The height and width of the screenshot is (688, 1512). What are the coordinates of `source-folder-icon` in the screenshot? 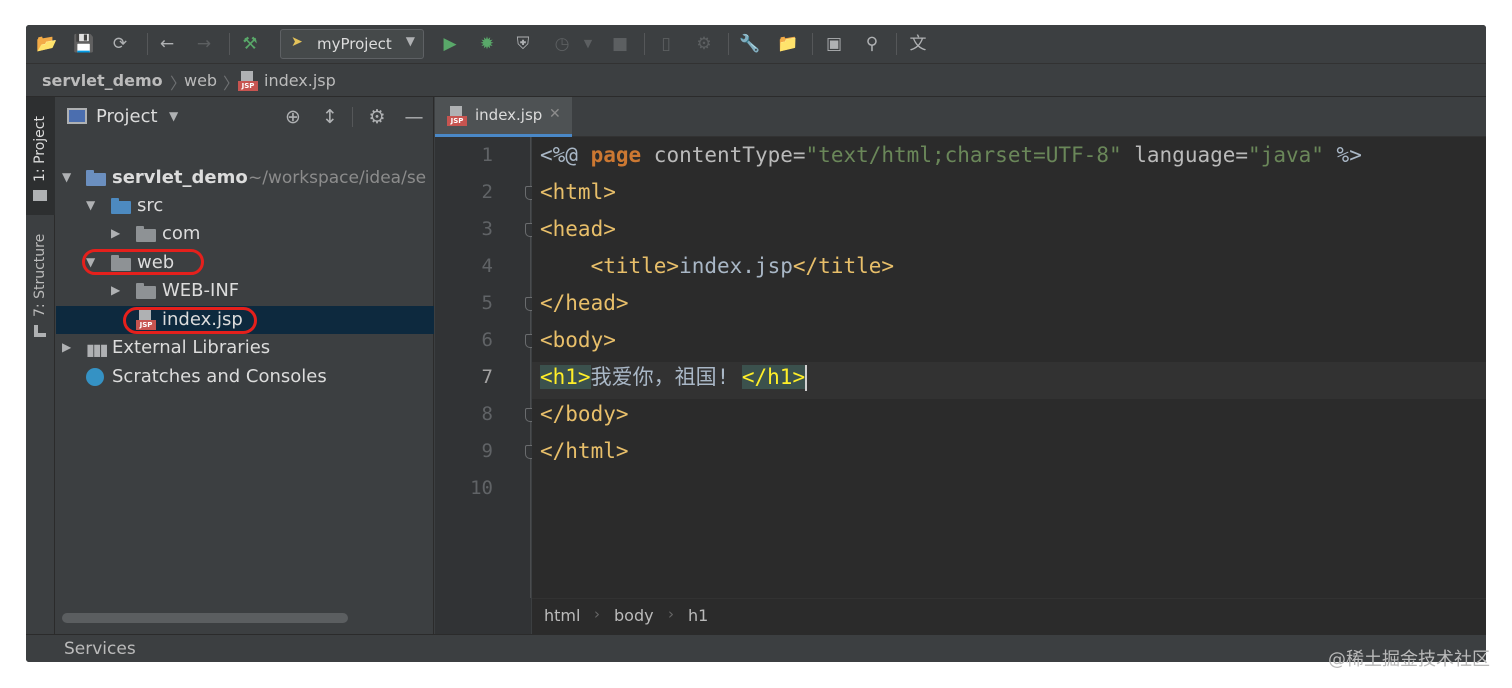 It's located at (121, 206).